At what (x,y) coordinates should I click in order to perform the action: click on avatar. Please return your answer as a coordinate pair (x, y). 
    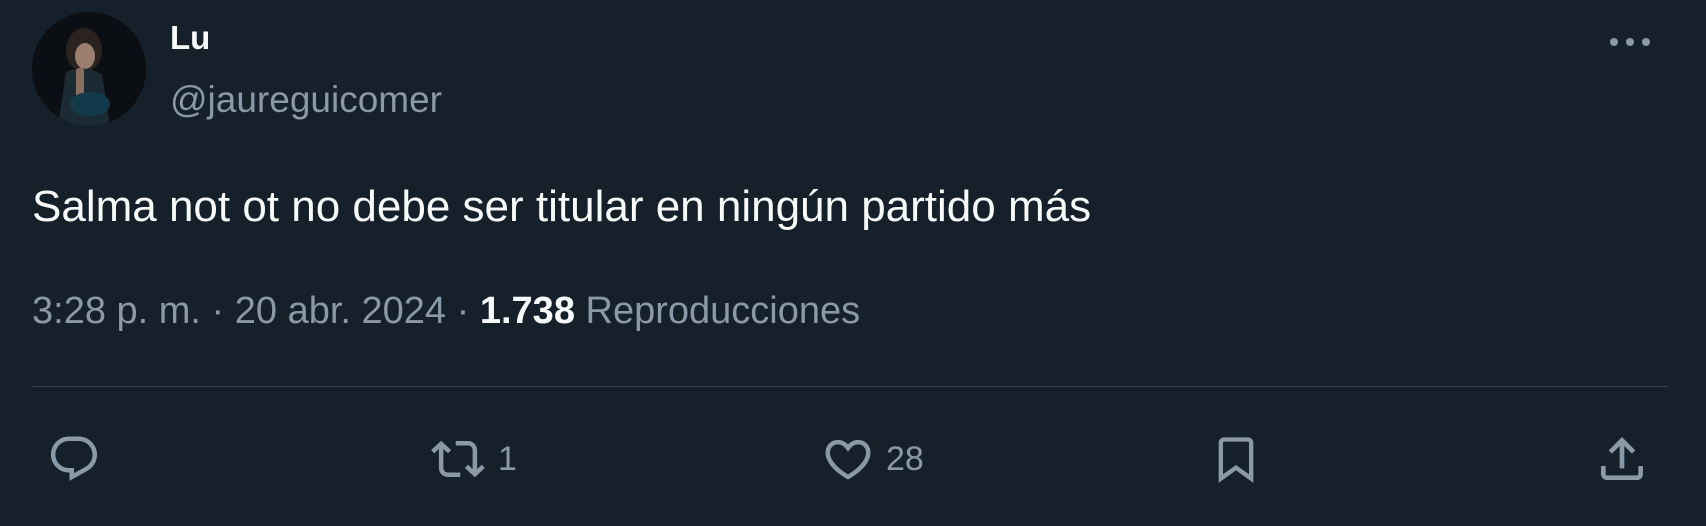
    Looking at the image, I should click on (89, 69).